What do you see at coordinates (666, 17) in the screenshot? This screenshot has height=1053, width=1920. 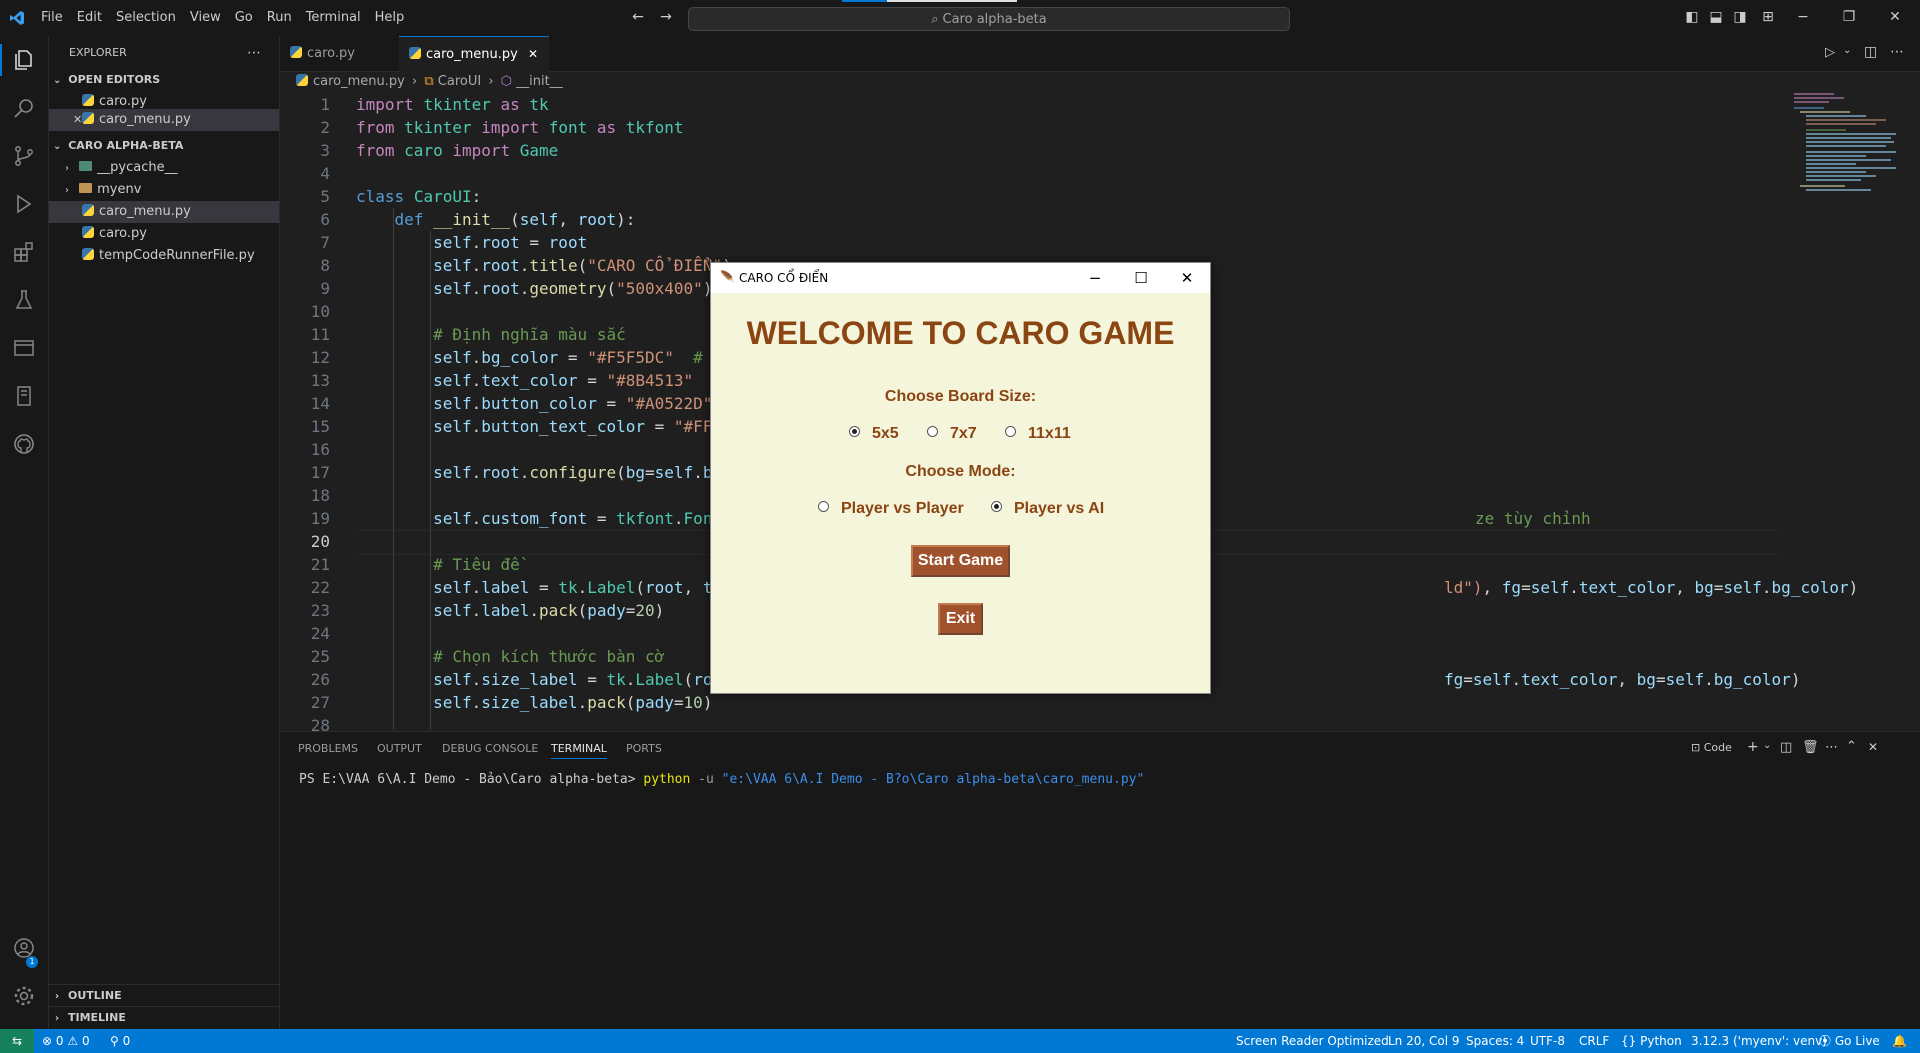 I see `forward-arrow-icon: →` at bounding box center [666, 17].